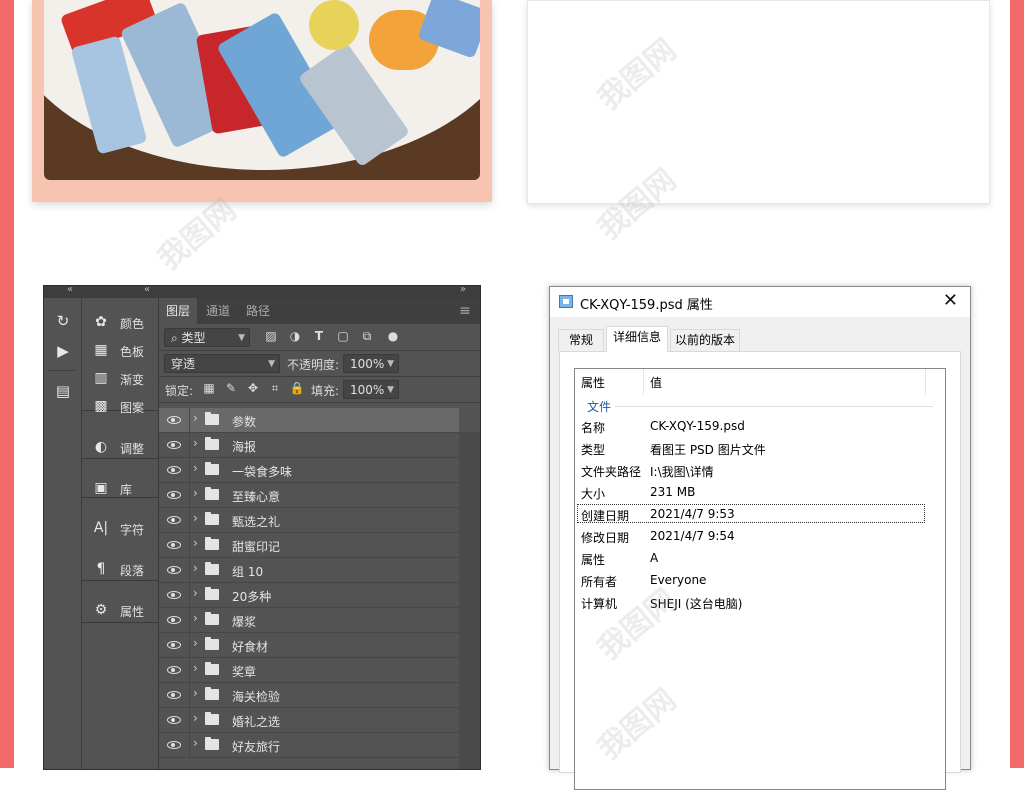 This screenshot has width=1024, height=790. Describe the element at coordinates (231, 388) in the screenshot. I see `lock-brush-icon: ✎` at that location.